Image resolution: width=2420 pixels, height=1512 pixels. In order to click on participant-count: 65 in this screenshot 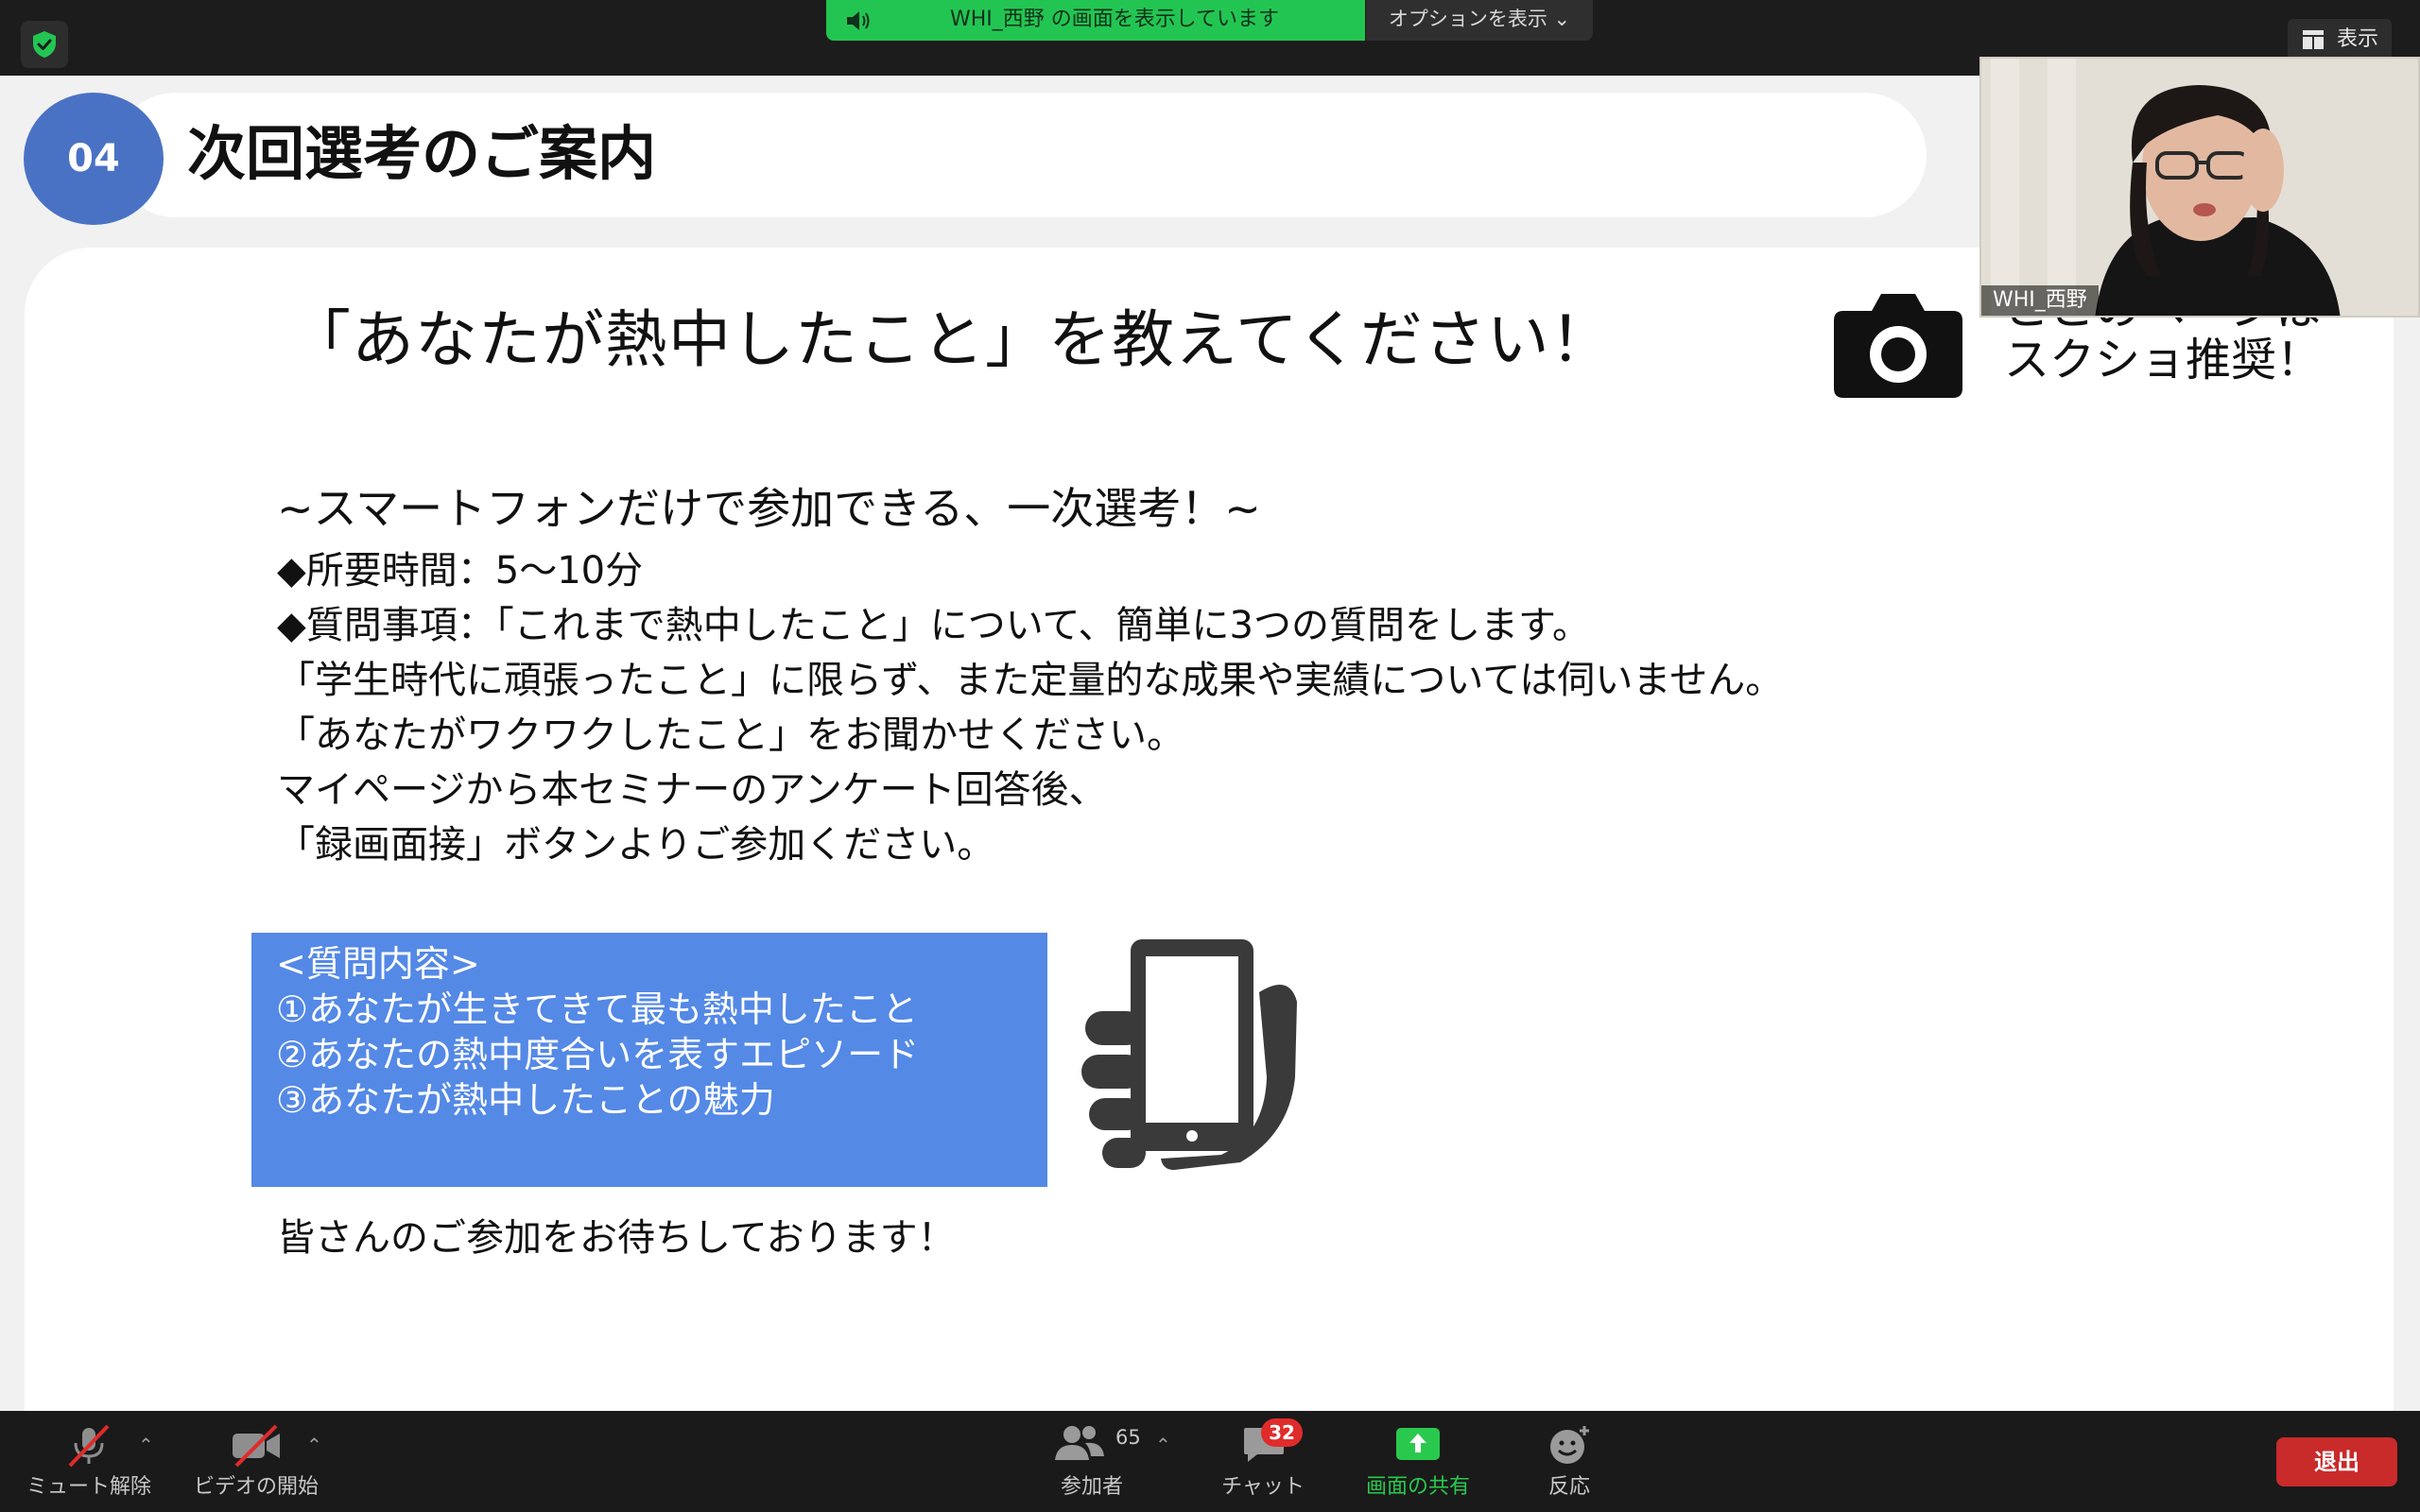, I will do `click(1128, 1437)`.